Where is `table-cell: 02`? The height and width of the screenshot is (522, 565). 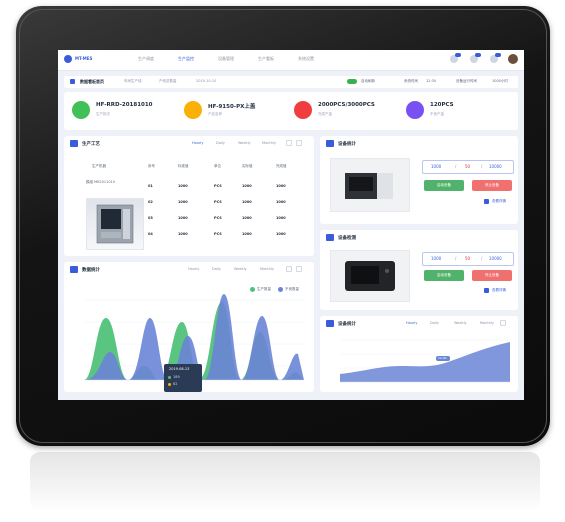 table-cell: 02 is located at coordinates (150, 202).